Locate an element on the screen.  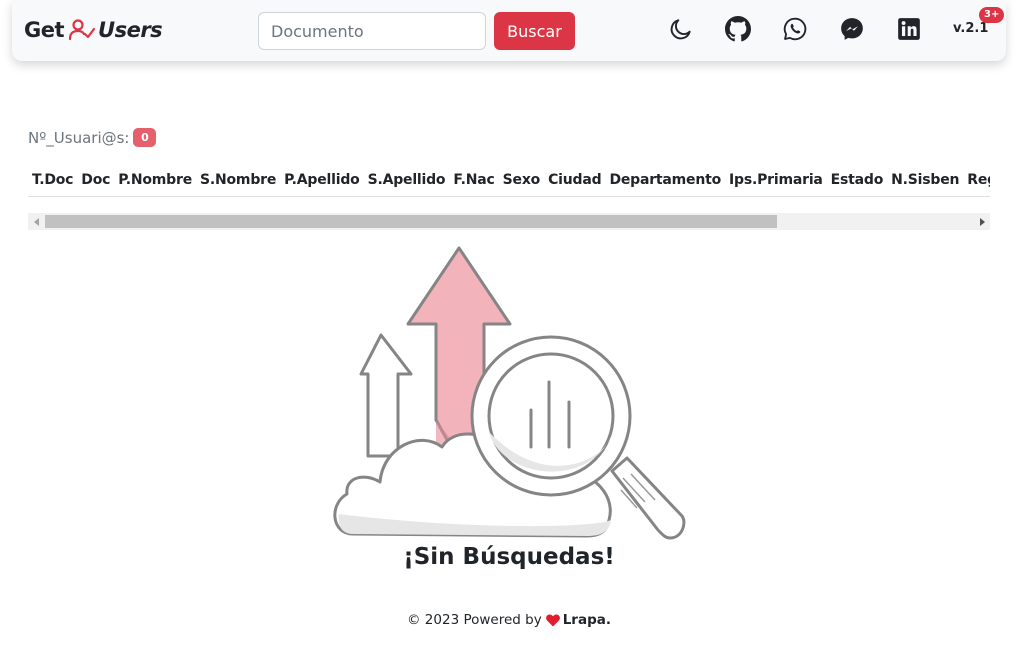
column-header: S.Apellido is located at coordinates (407, 180).